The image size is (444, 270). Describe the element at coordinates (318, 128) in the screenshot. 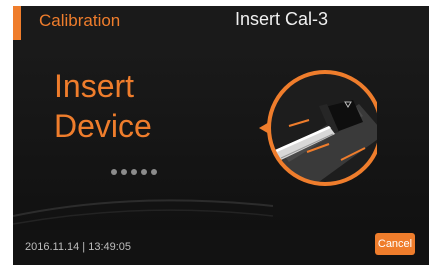

I see `device-insert-illustration` at that location.